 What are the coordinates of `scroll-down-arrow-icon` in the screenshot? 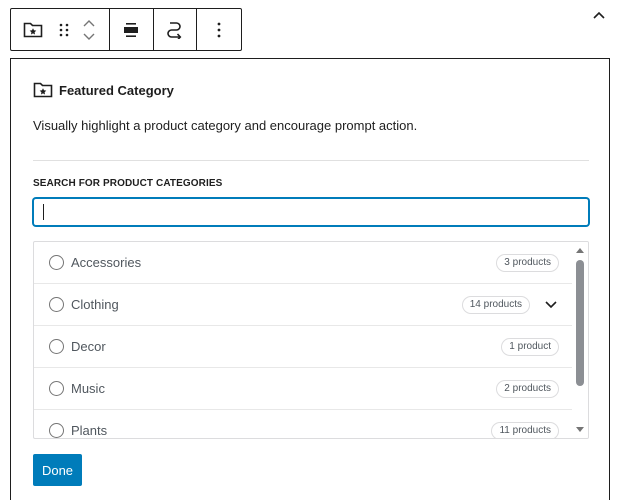 It's located at (580, 429).